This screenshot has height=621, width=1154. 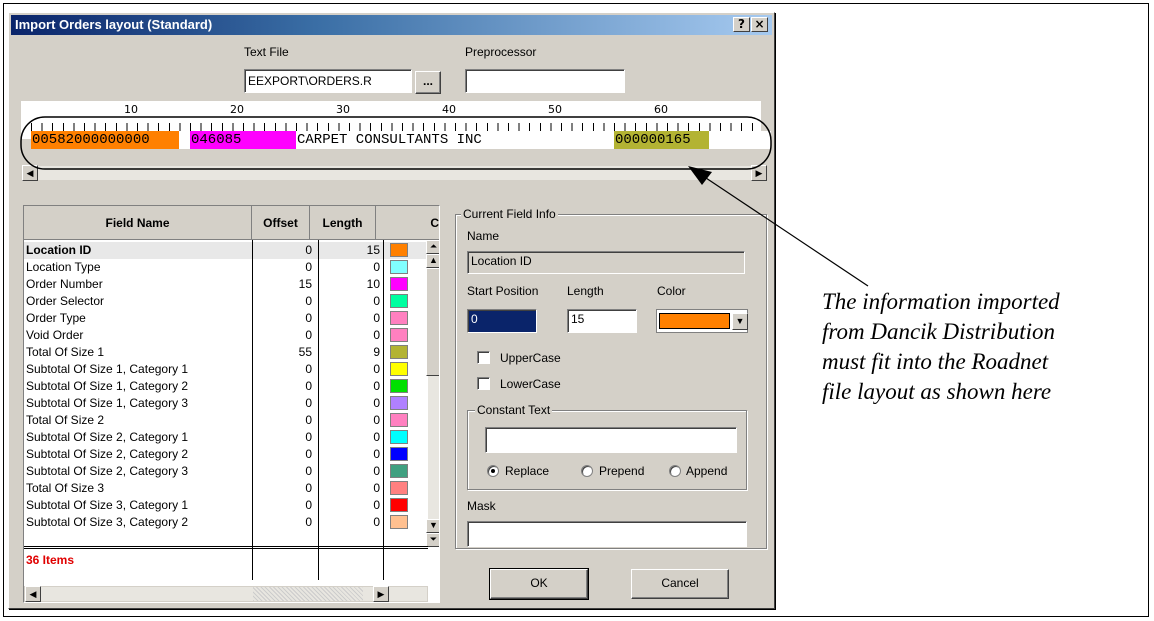 I want to click on annotation-line: The information imported, so click(x=941, y=301).